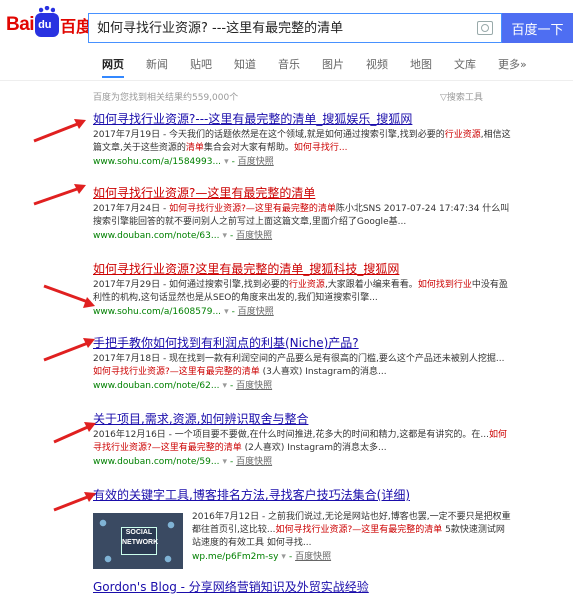 The width and height of the screenshot is (573, 604). What do you see at coordinates (303, 343) in the screenshot?
I see `result-title: 手把手教你如何找到有利润点的利基(Niche)产品?` at bounding box center [303, 343].